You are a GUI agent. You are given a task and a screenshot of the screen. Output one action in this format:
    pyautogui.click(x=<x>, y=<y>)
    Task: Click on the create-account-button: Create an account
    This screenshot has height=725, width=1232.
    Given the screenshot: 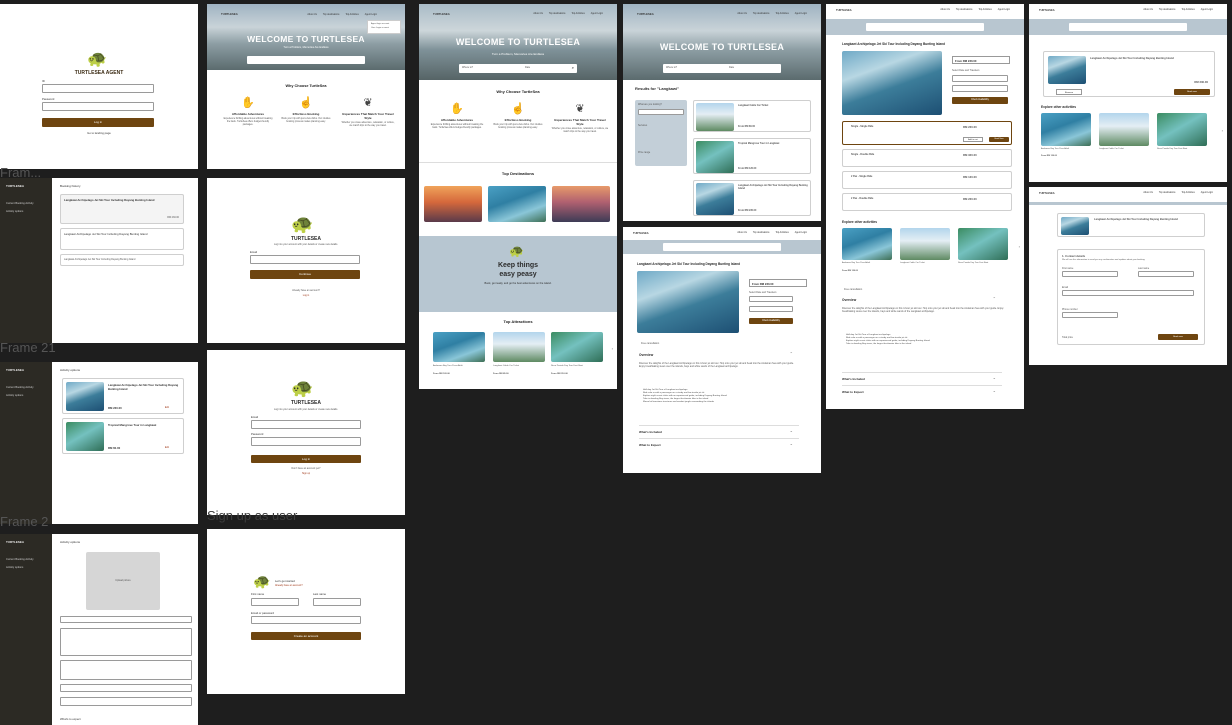 What is the action you would take?
    pyautogui.click(x=306, y=636)
    